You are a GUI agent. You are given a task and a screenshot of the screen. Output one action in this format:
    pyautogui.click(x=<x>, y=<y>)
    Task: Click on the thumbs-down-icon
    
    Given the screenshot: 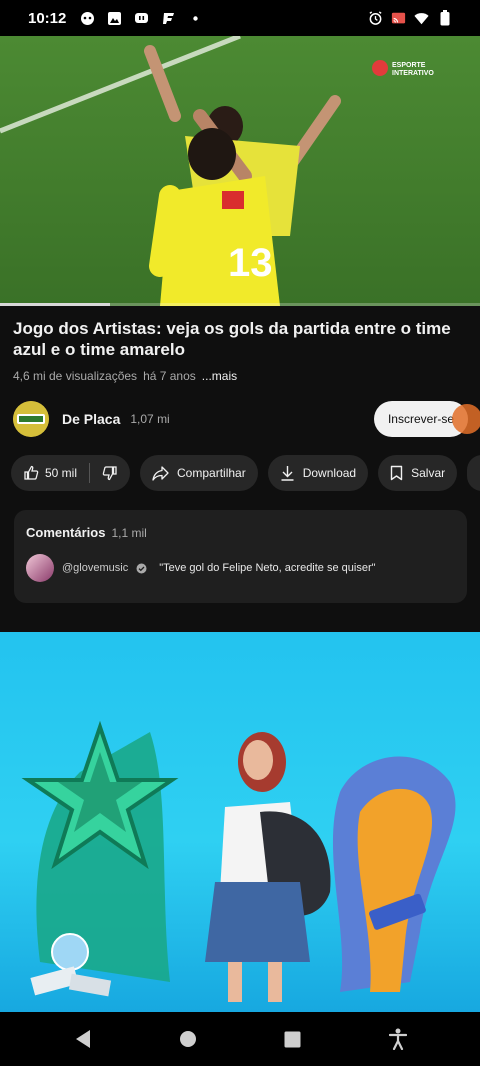 What is the action you would take?
    pyautogui.click(x=109, y=473)
    